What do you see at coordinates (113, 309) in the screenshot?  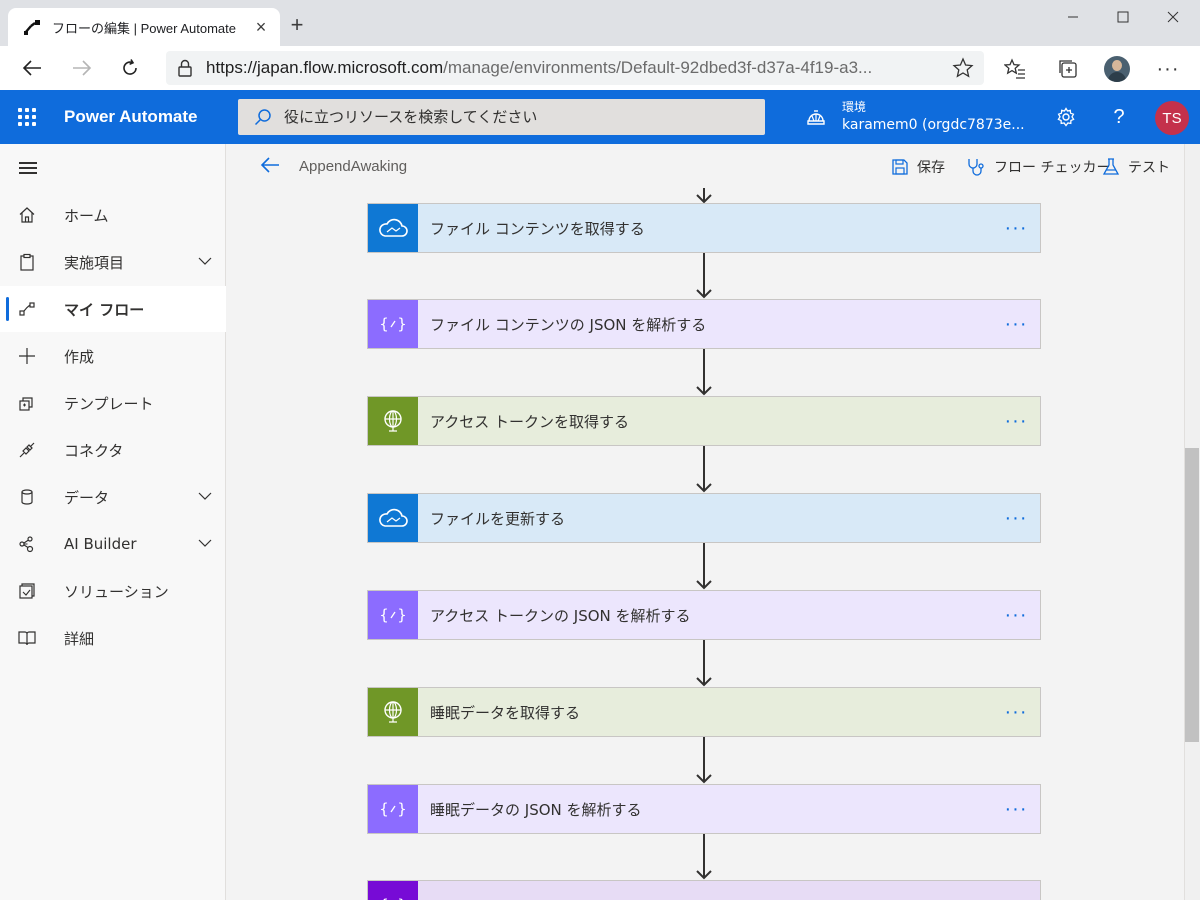 I see `sidebar-item-my-flows: マイ フロー` at bounding box center [113, 309].